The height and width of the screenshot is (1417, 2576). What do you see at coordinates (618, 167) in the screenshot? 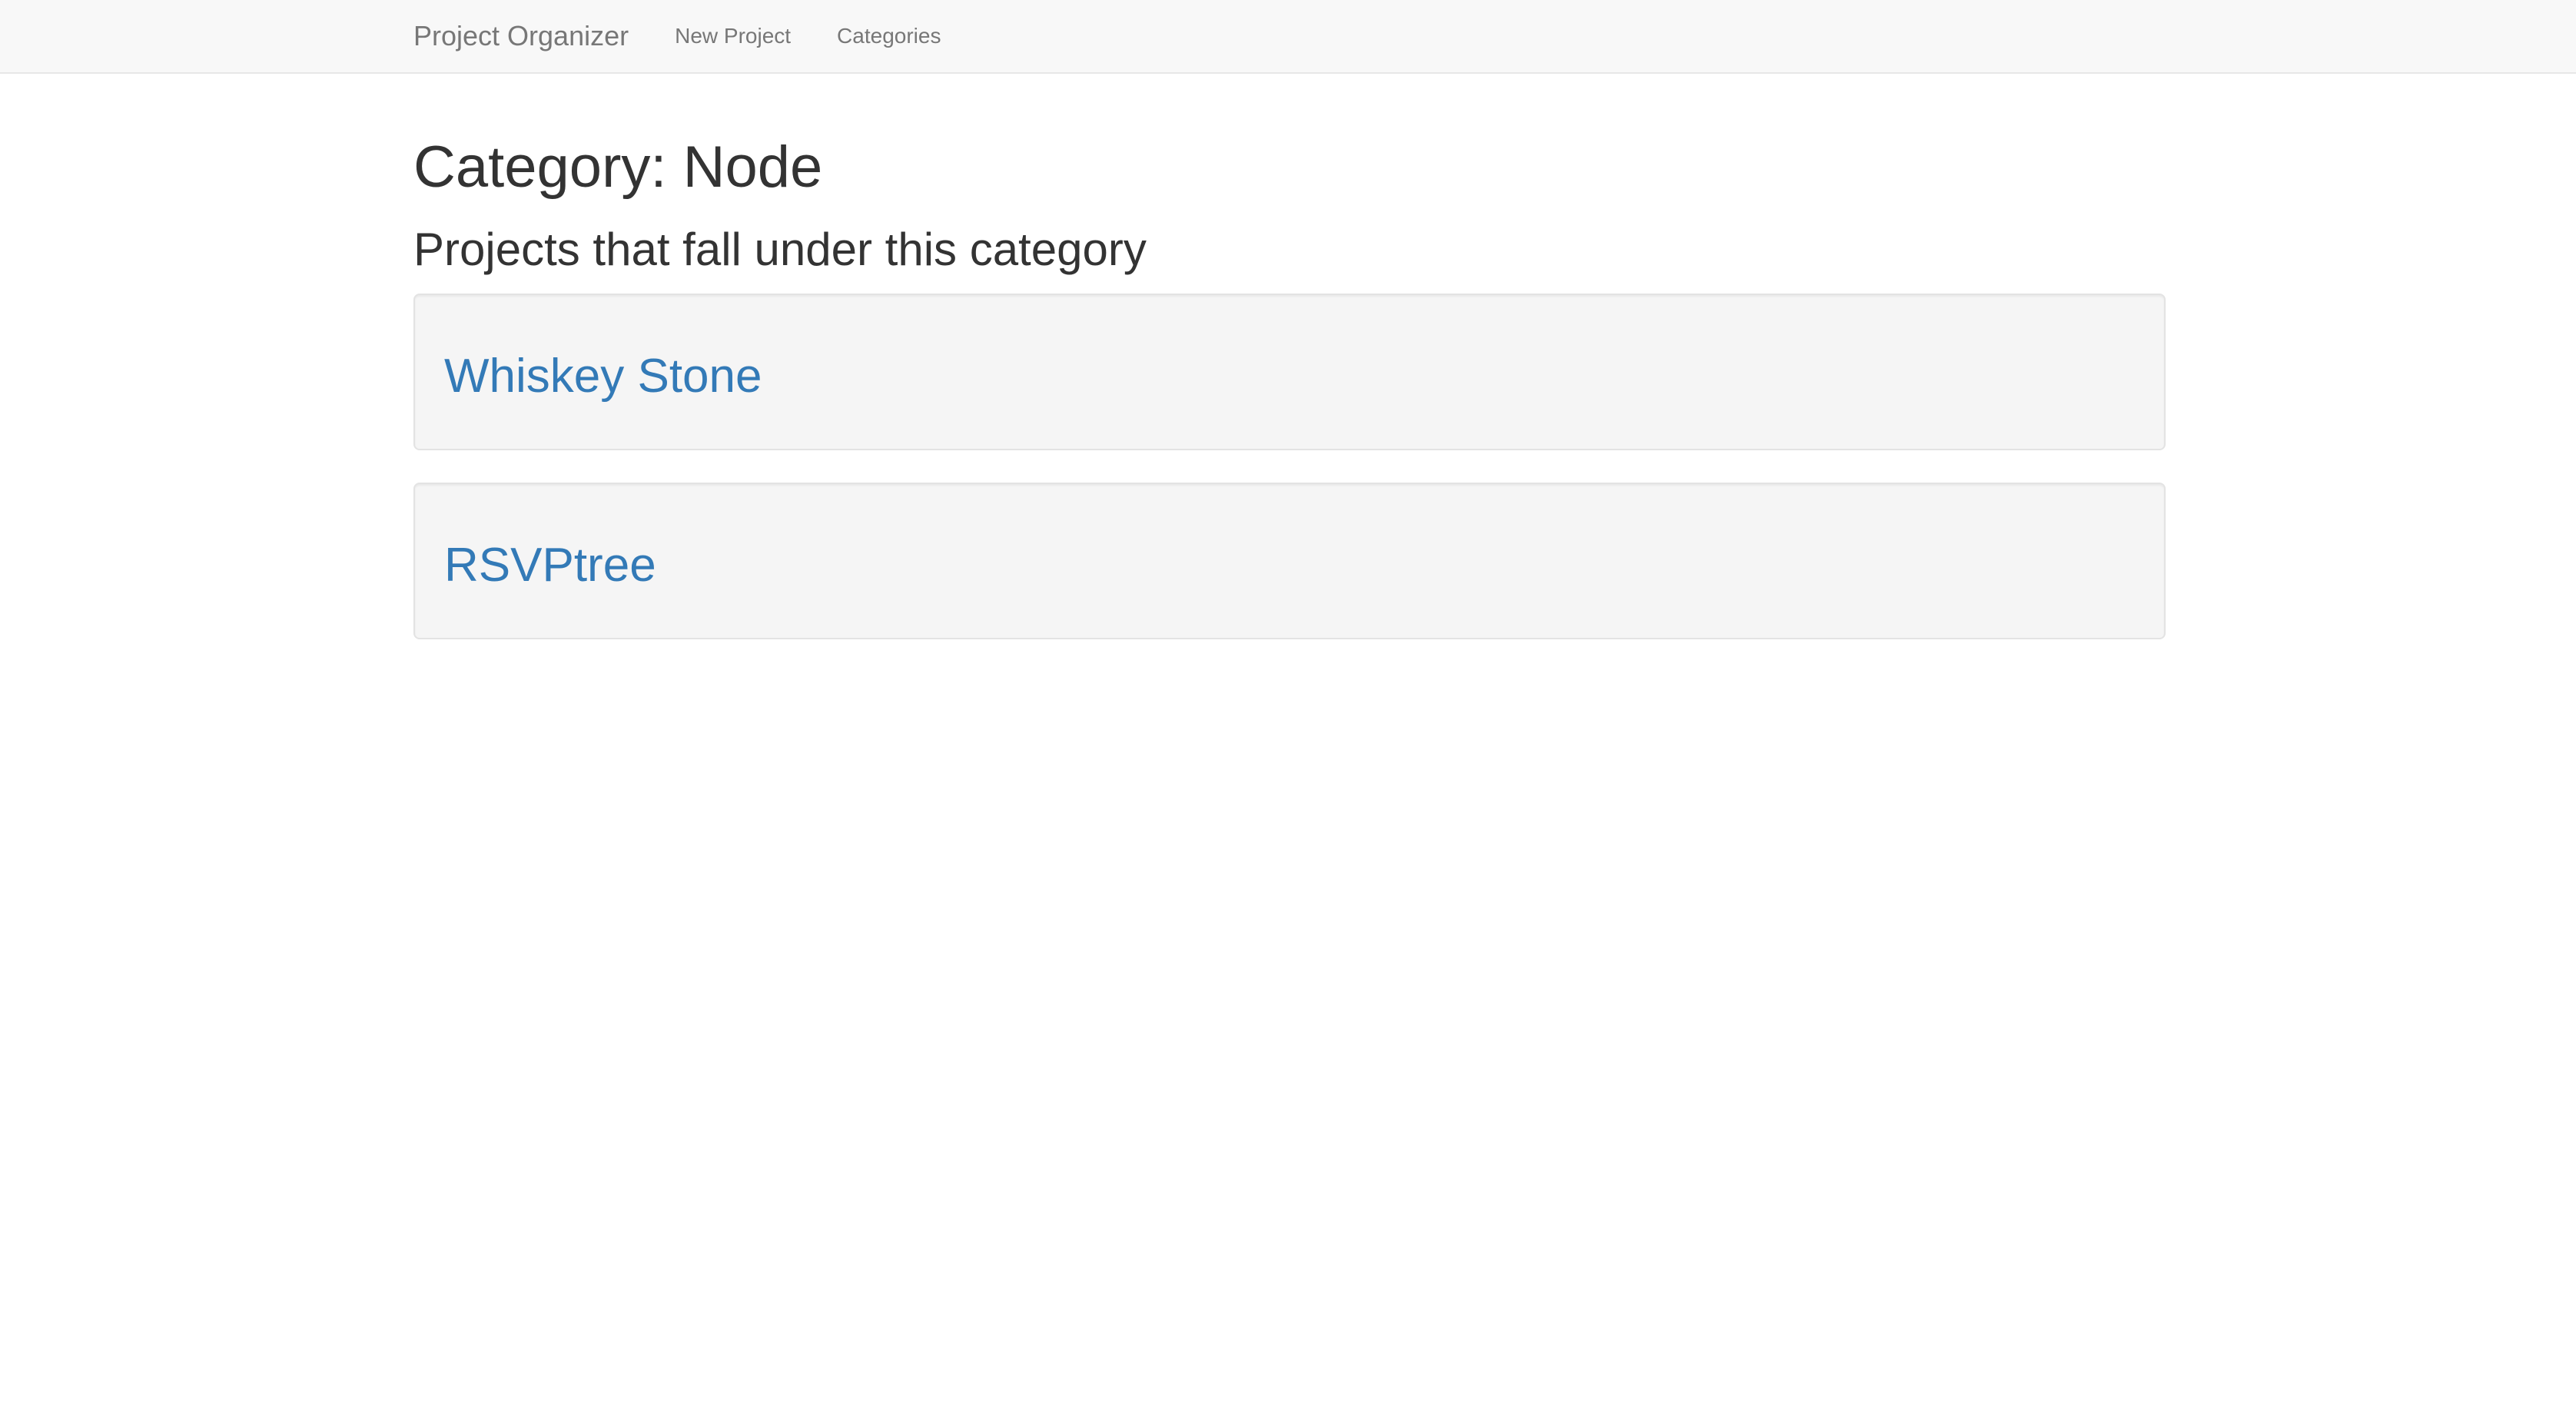
I see `page-title: Category: Node` at bounding box center [618, 167].